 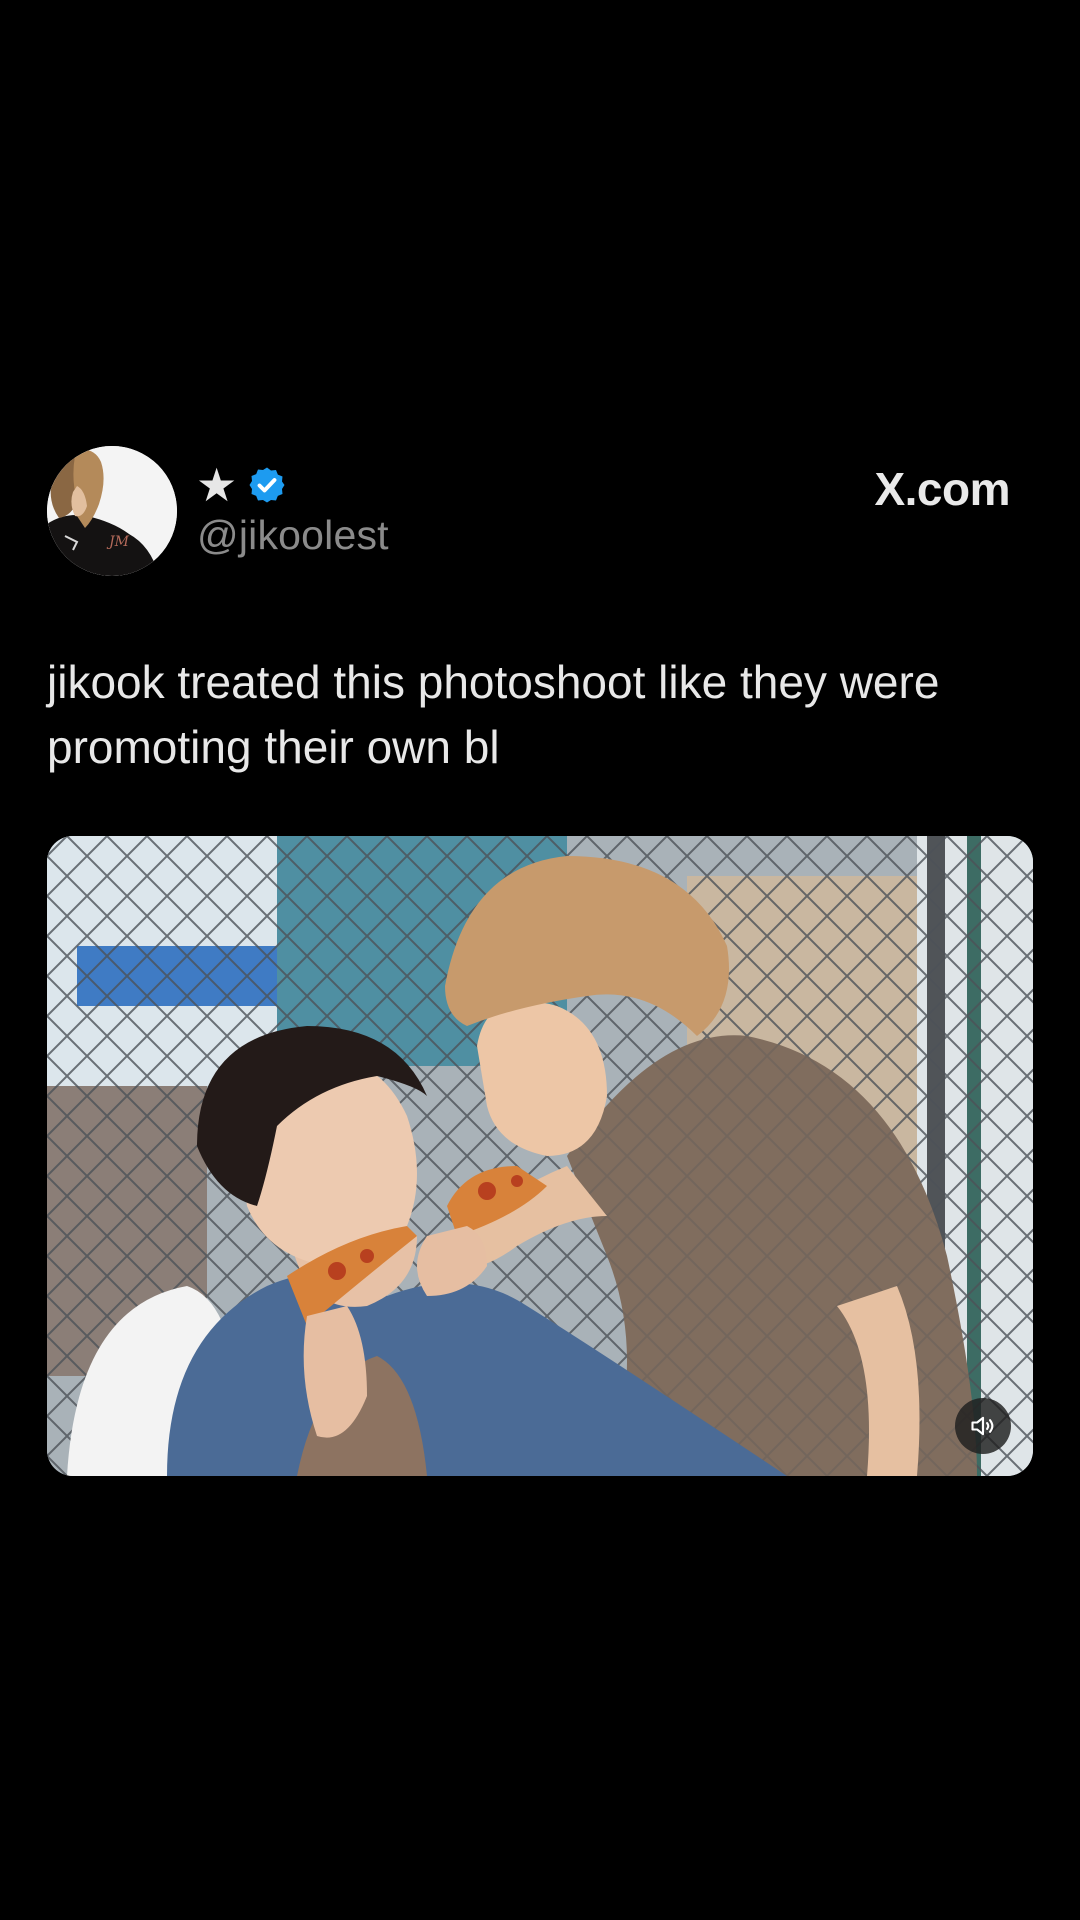 What do you see at coordinates (293, 535) in the screenshot?
I see `author-handle: @jikoolest` at bounding box center [293, 535].